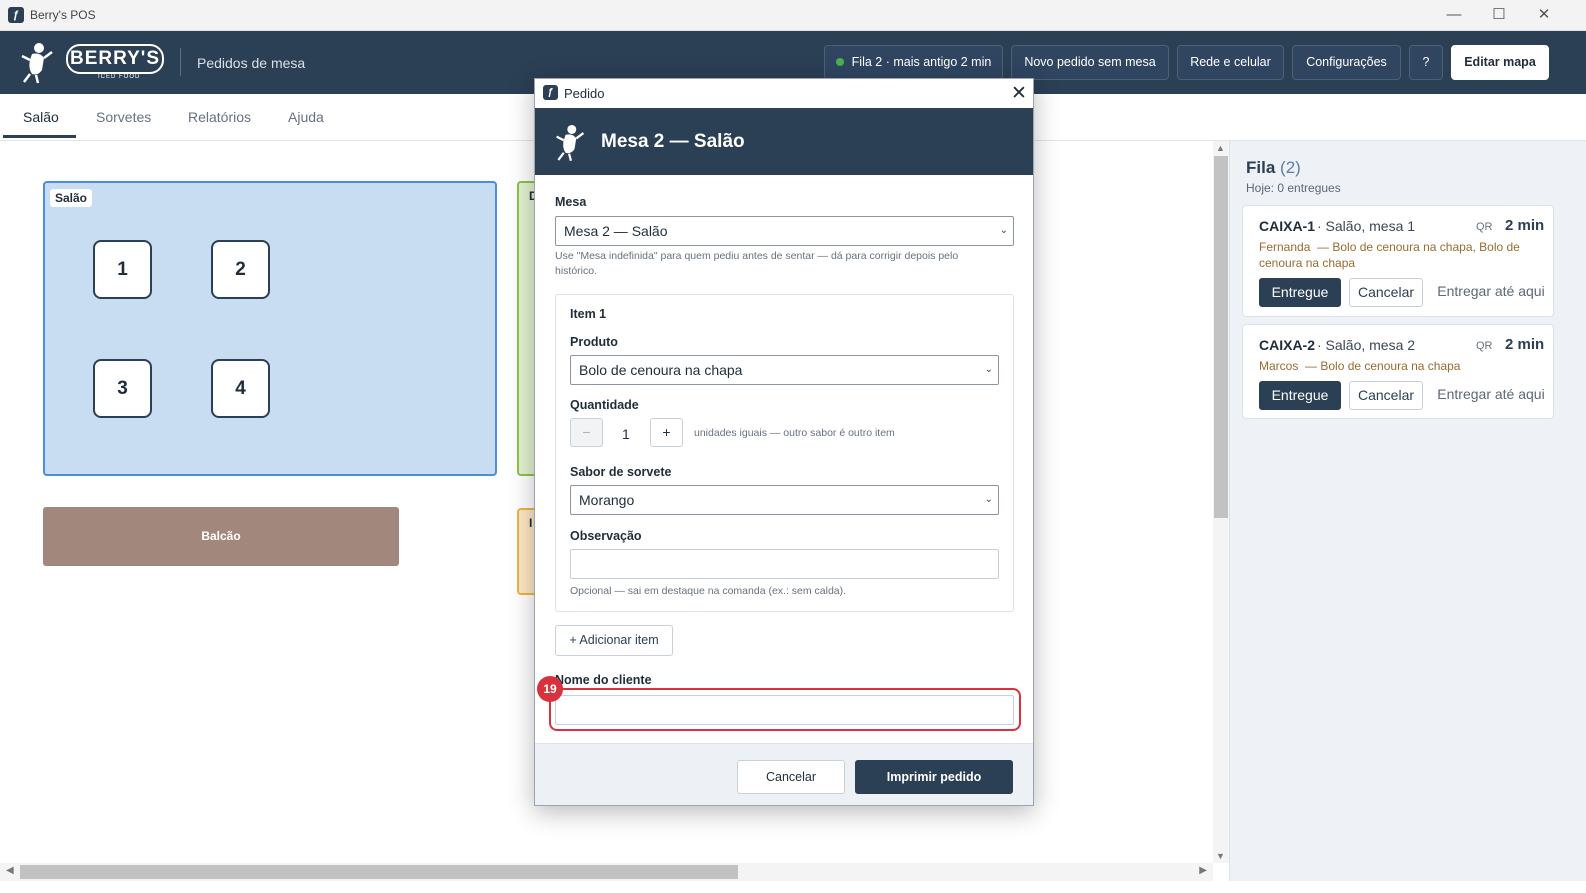 The width and height of the screenshot is (1586, 893). What do you see at coordinates (614, 640) in the screenshot?
I see `add-item-button: + Adicionar item` at bounding box center [614, 640].